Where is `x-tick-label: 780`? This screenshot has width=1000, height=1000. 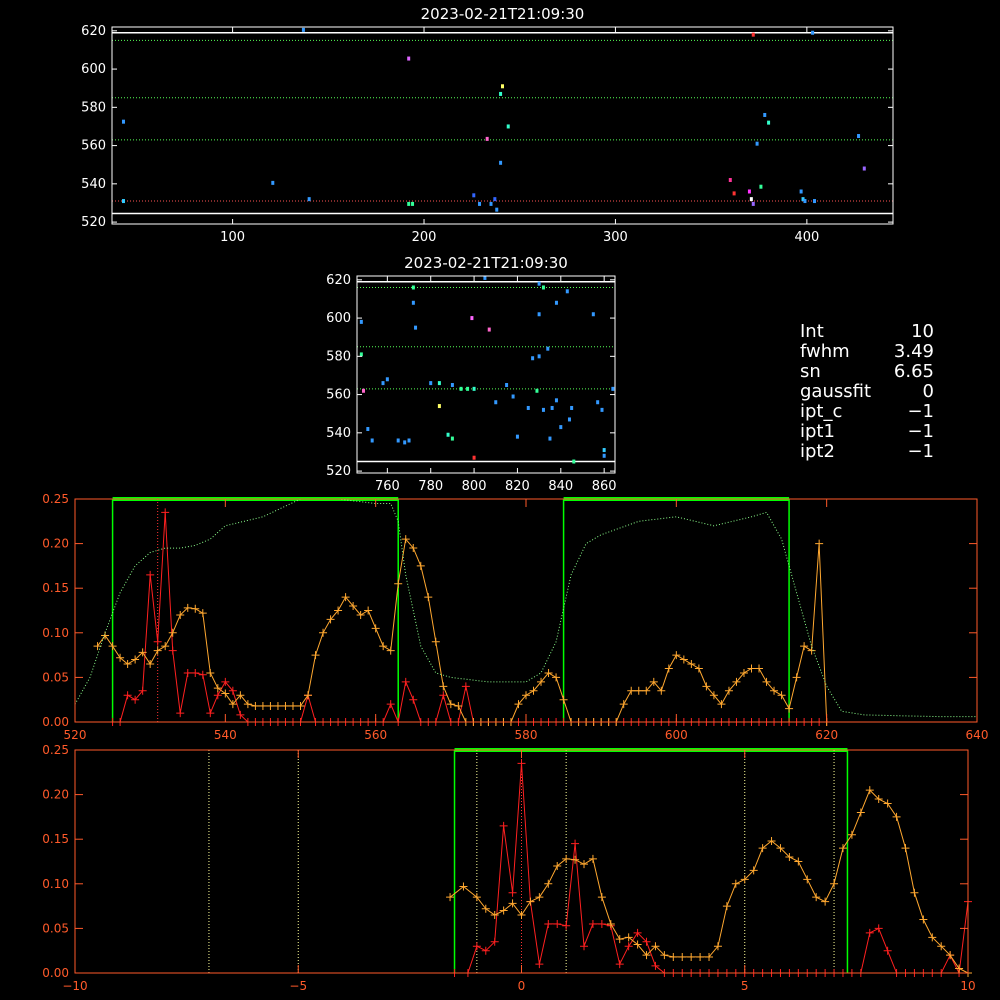
x-tick-label: 780 is located at coordinates (430, 486).